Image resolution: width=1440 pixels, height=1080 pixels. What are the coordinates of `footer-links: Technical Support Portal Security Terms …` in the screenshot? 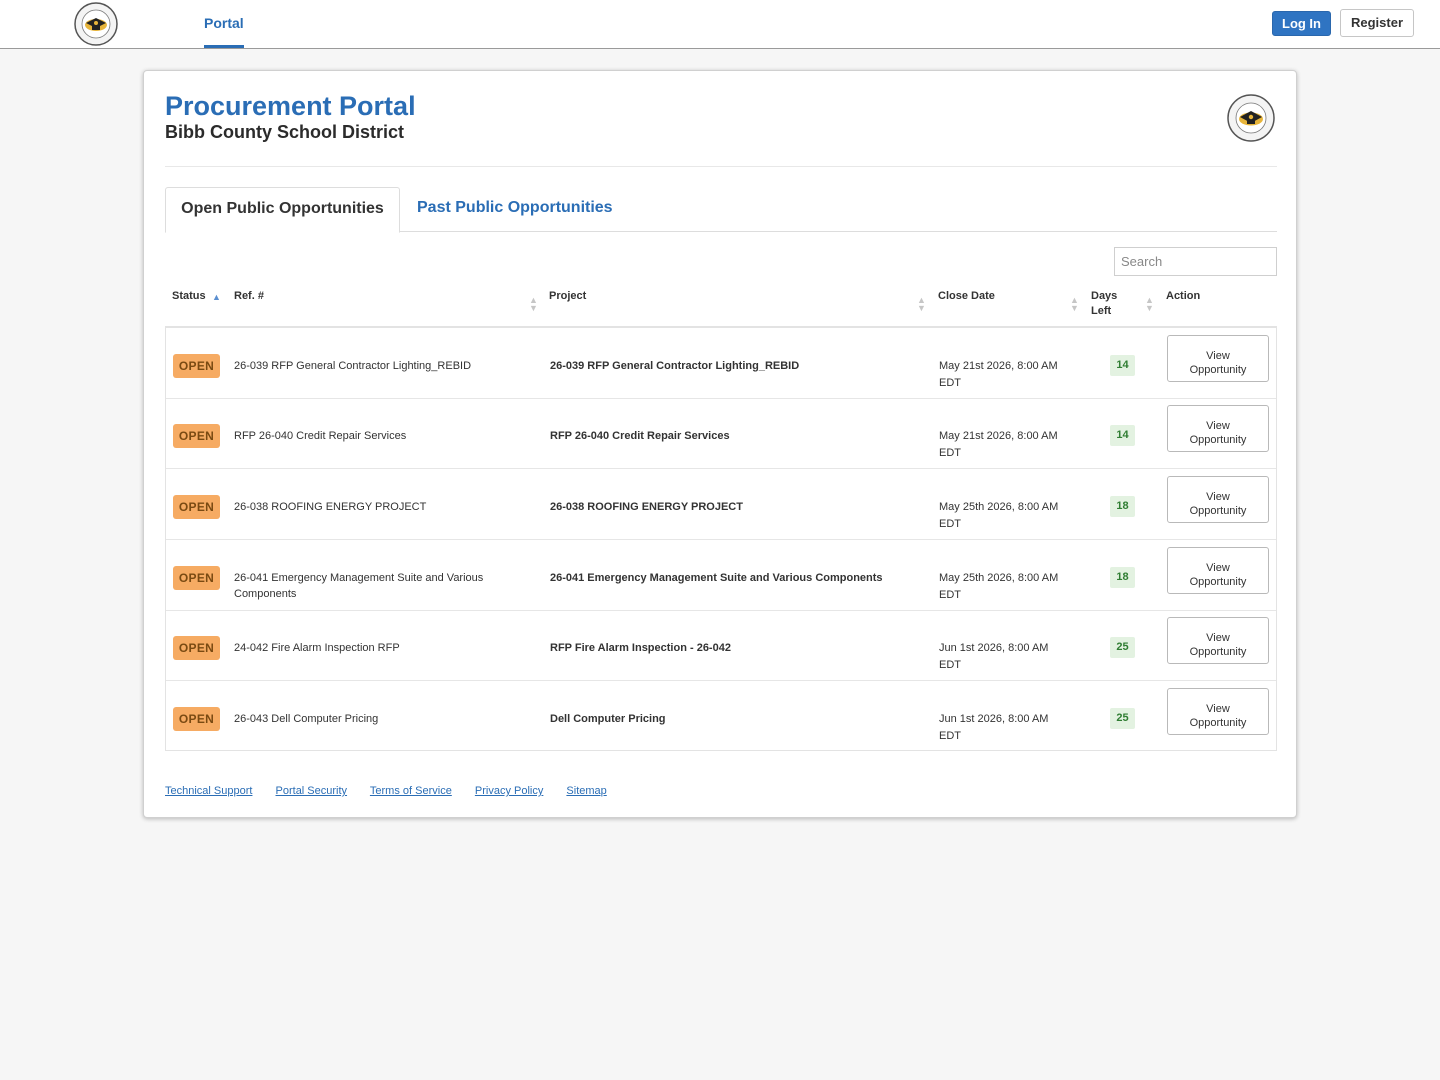 It's located at (396, 791).